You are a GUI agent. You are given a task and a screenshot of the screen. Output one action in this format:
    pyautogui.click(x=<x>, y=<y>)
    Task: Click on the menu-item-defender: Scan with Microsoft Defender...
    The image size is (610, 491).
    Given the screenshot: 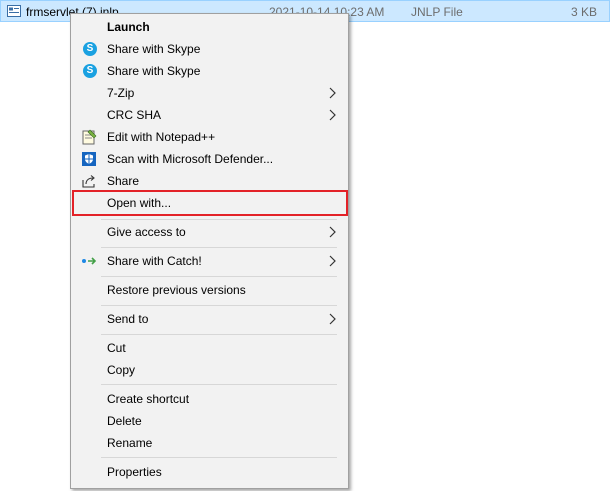 What is the action you would take?
    pyautogui.click(x=209, y=159)
    